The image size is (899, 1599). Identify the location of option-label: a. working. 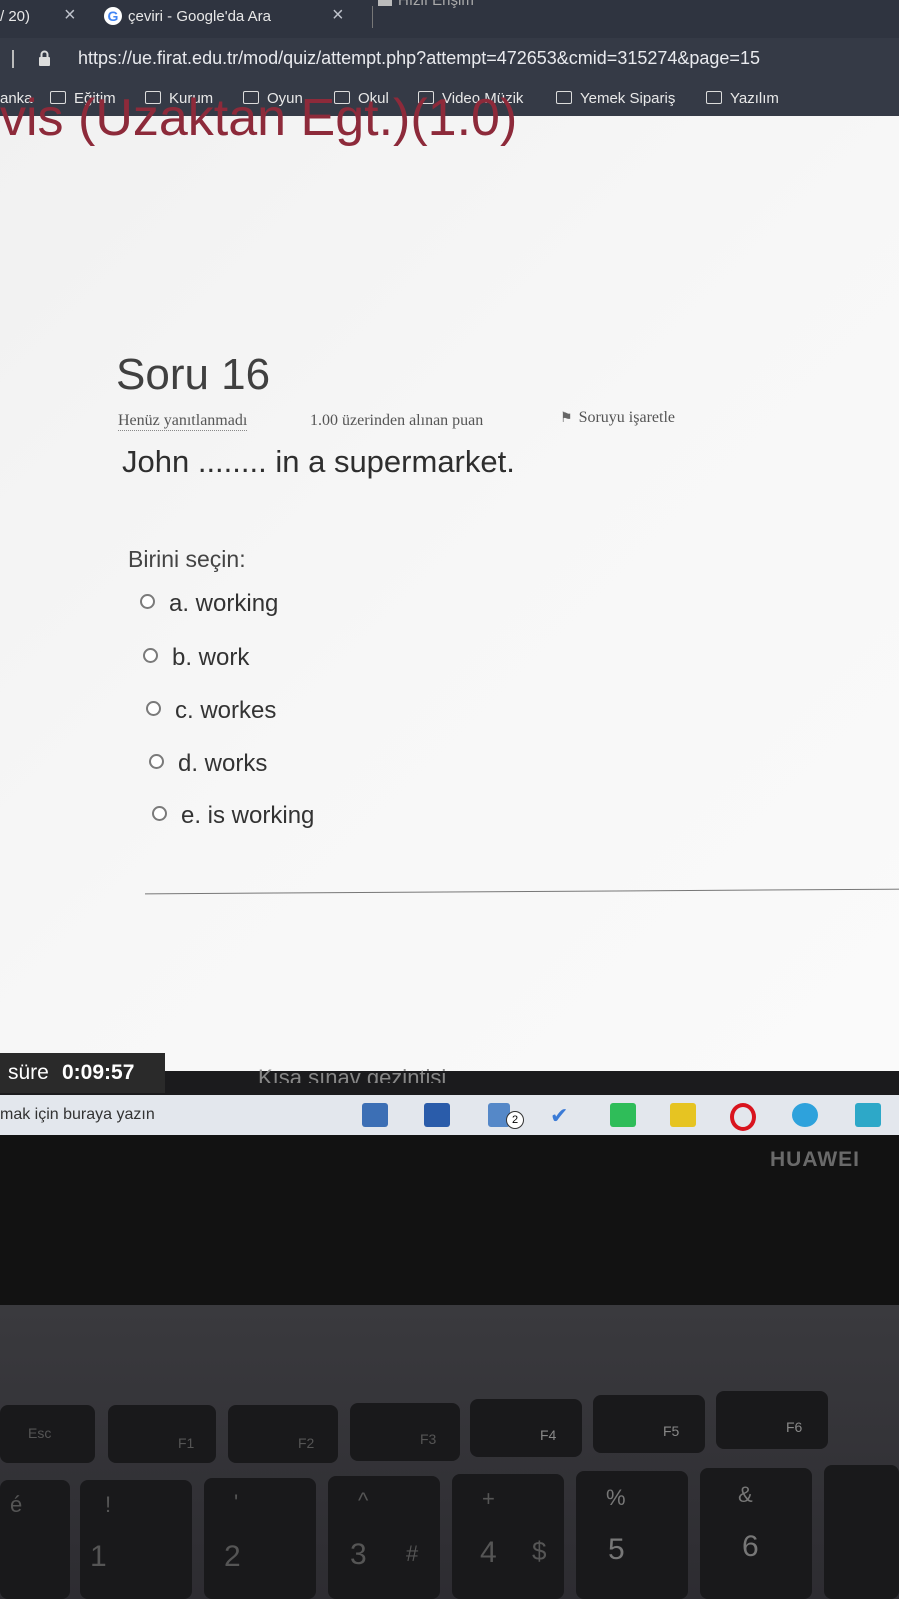
(224, 603).